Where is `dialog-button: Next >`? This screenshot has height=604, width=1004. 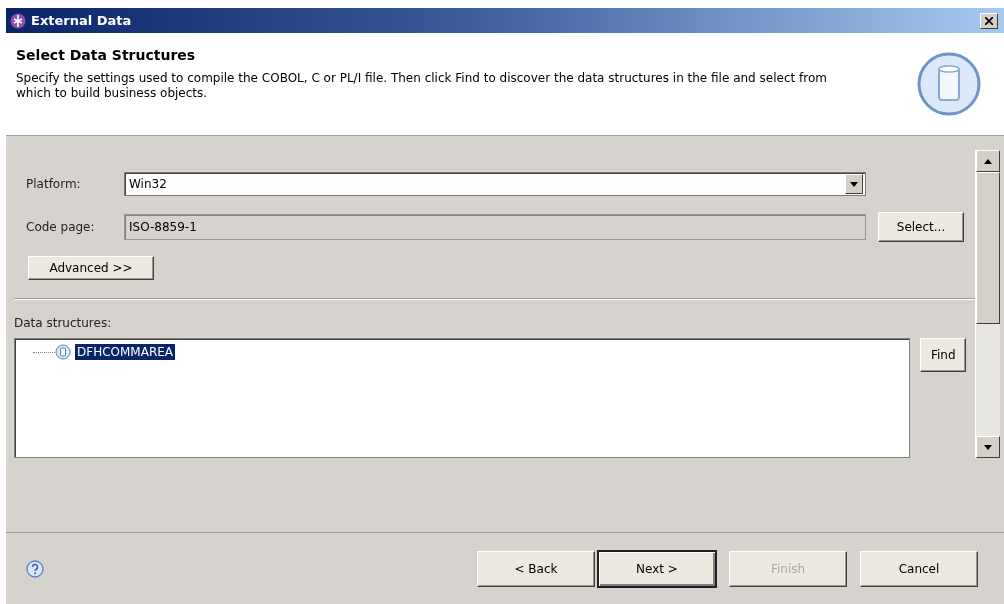
dialog-button: Next > is located at coordinates (657, 568).